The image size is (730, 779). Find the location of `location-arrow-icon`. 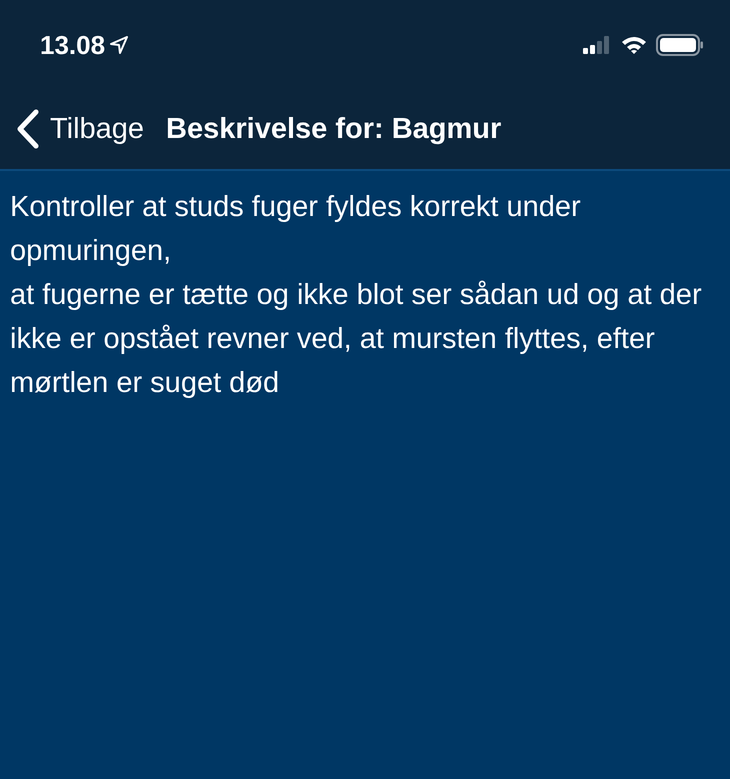

location-arrow-icon is located at coordinates (119, 45).